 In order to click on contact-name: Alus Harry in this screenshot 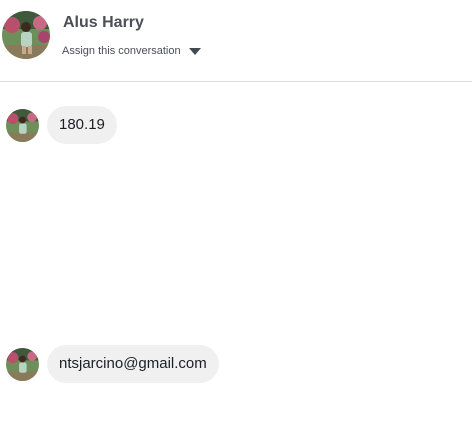, I will do `click(103, 22)`.